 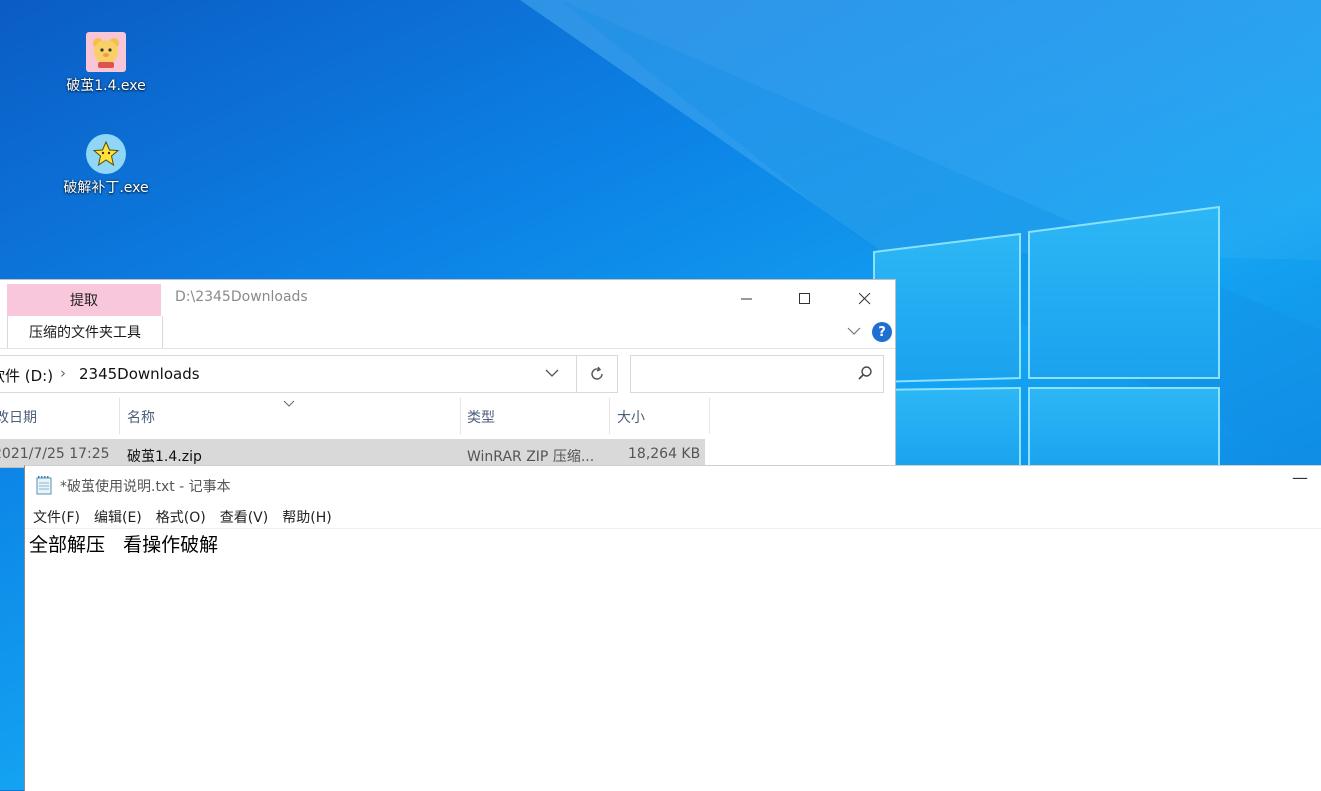 What do you see at coordinates (184, 517) in the screenshot?
I see `menu-format: 格式(O)` at bounding box center [184, 517].